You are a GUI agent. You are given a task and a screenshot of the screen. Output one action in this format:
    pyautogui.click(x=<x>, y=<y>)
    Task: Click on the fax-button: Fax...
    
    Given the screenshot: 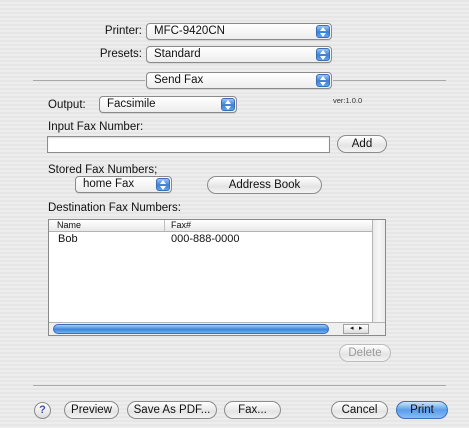 What is the action you would take?
    pyautogui.click(x=252, y=410)
    